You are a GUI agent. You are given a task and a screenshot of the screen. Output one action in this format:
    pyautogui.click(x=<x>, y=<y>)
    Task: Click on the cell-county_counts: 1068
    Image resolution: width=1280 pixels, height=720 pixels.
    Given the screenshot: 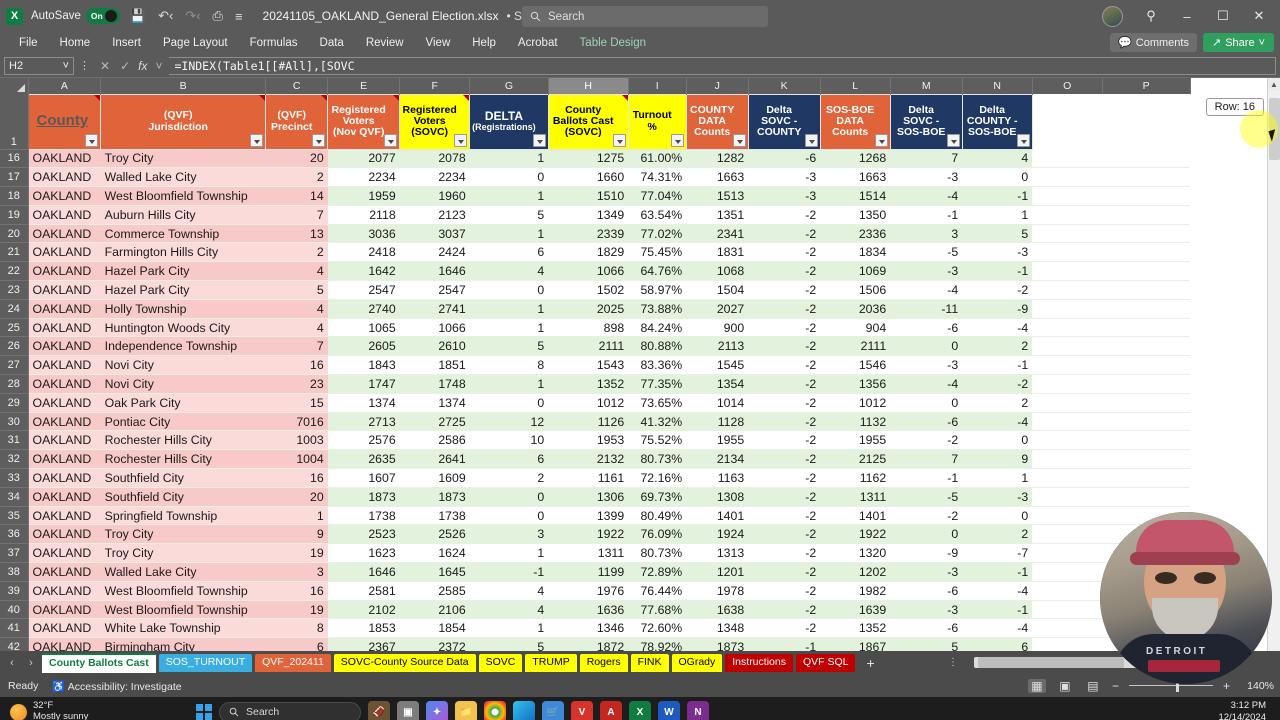 What is the action you would take?
    pyautogui.click(x=717, y=271)
    